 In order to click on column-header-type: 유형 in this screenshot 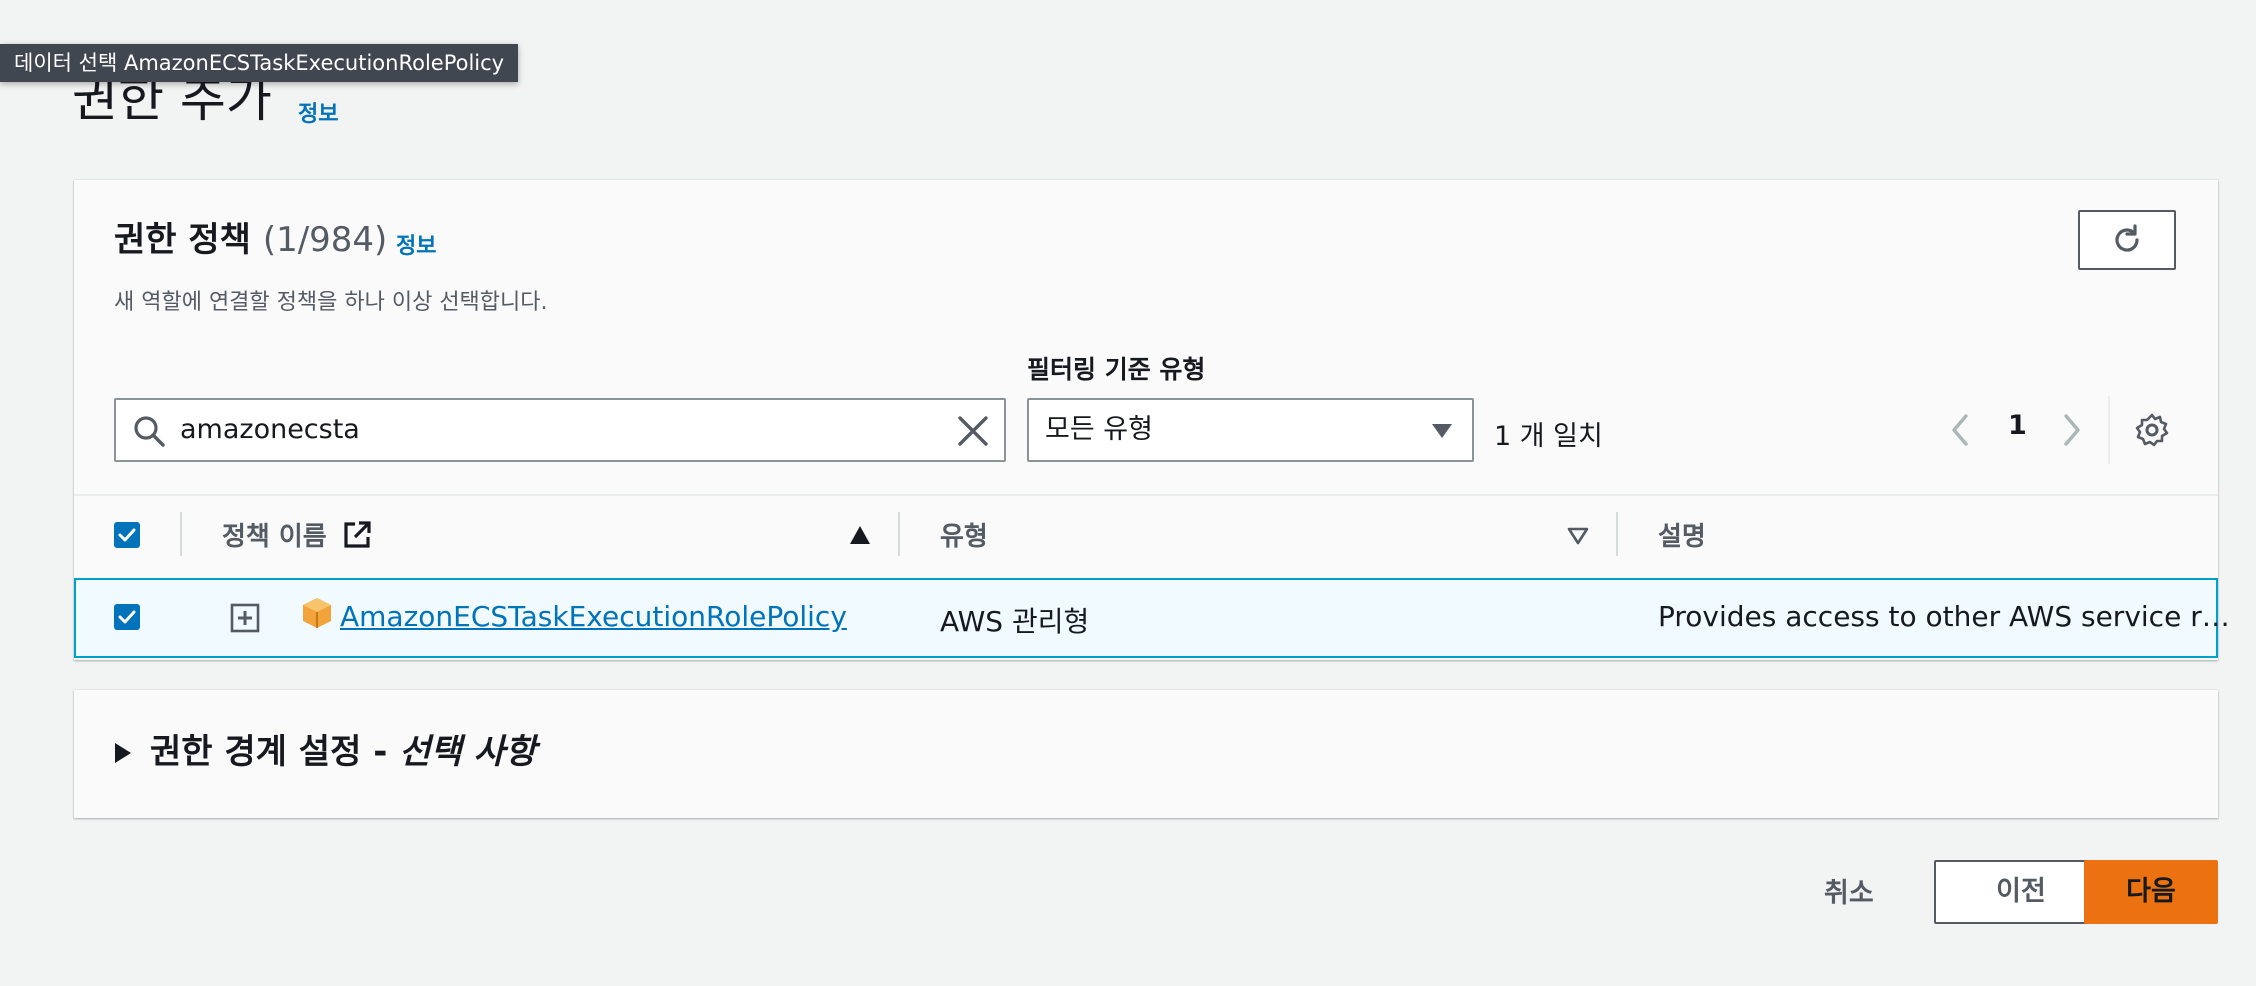, I will do `click(964, 534)`.